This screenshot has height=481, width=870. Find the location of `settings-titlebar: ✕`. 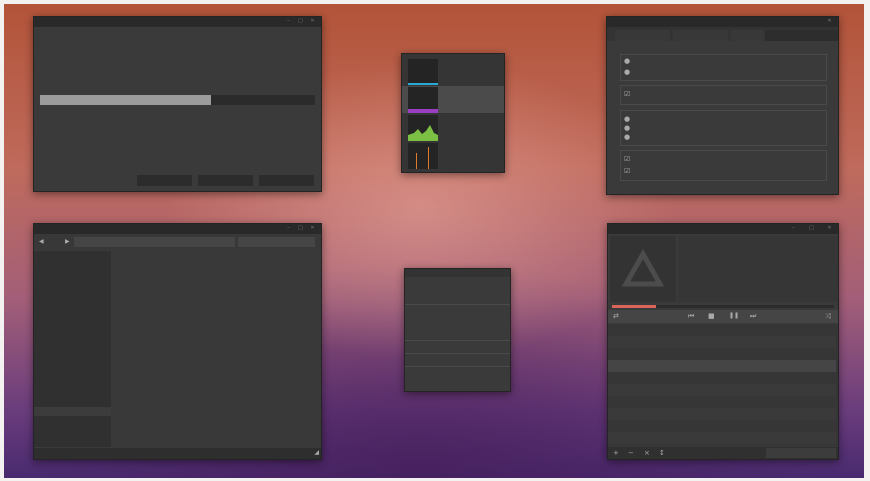

settings-titlebar: ✕ is located at coordinates (722, 22).